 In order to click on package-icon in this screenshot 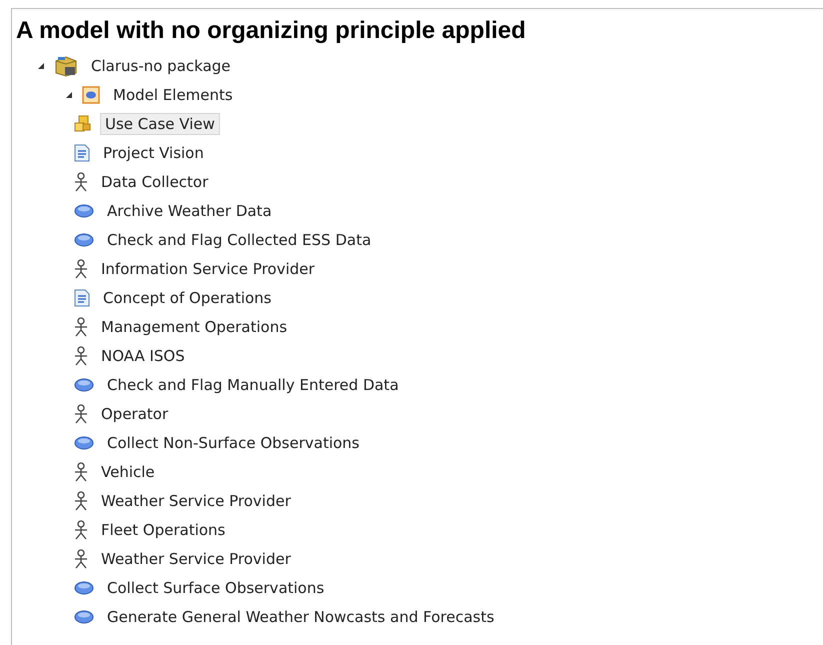, I will do `click(66, 65)`.